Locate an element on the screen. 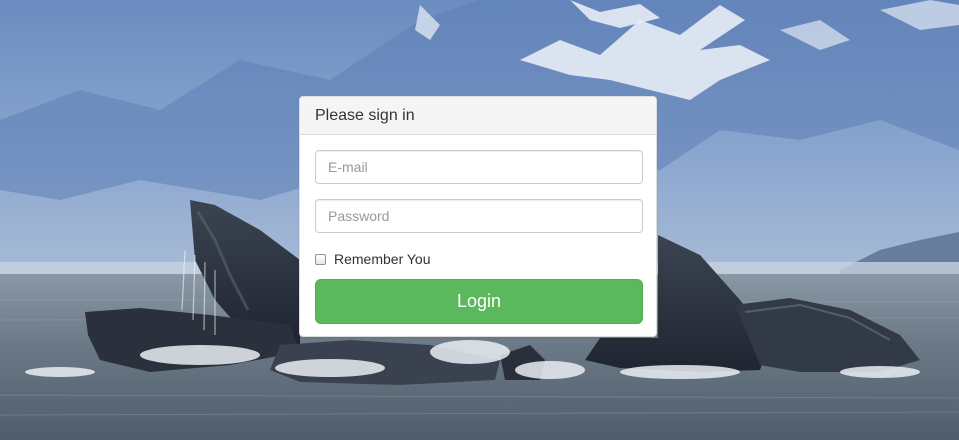  login-panel-heading: Please sign in is located at coordinates (478, 116).